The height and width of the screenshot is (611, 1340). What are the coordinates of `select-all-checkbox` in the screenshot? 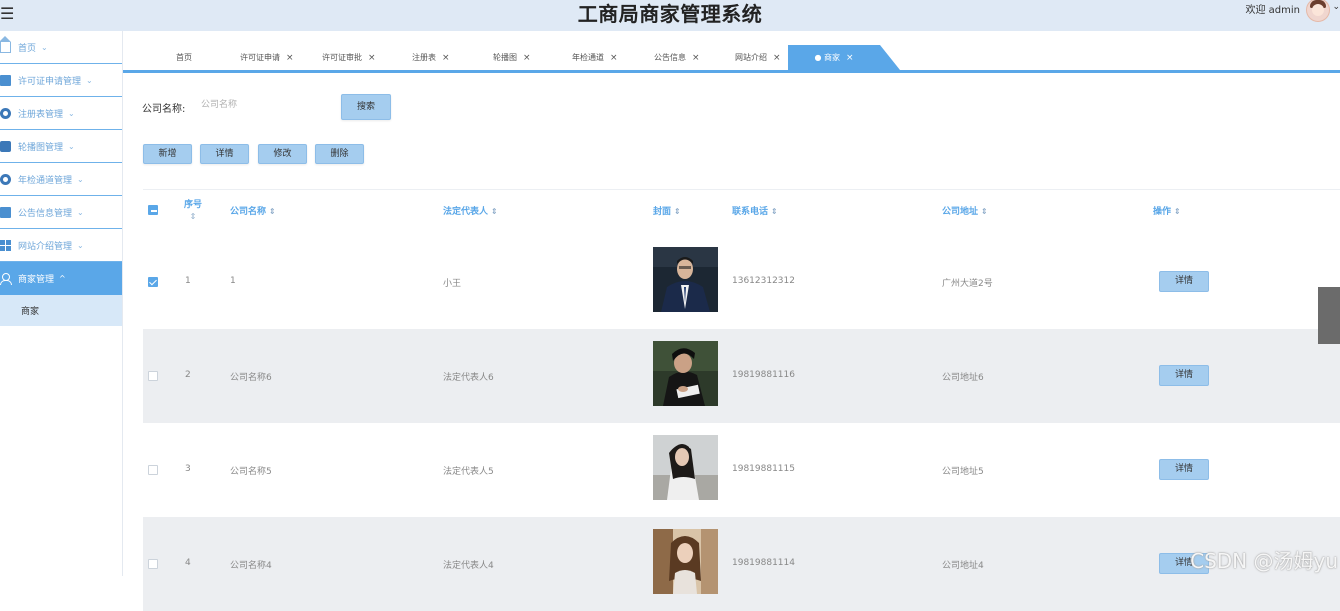 It's located at (153, 210).